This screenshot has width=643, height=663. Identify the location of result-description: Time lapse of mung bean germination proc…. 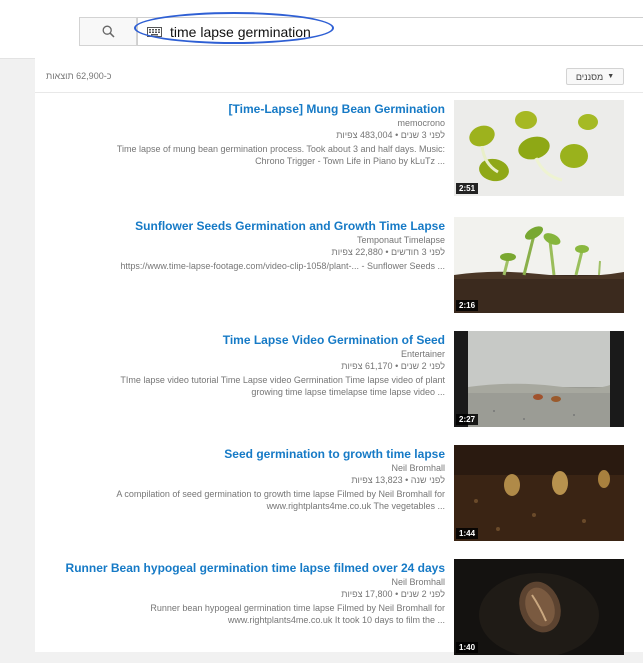
(240, 155).